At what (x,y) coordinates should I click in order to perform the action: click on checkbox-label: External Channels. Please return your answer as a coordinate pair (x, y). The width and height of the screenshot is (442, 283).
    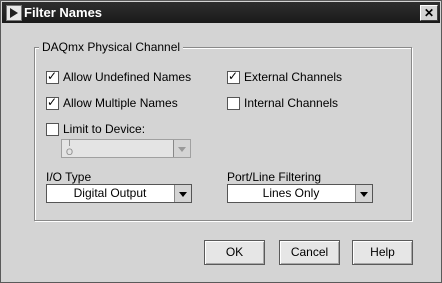
    Looking at the image, I should click on (293, 77).